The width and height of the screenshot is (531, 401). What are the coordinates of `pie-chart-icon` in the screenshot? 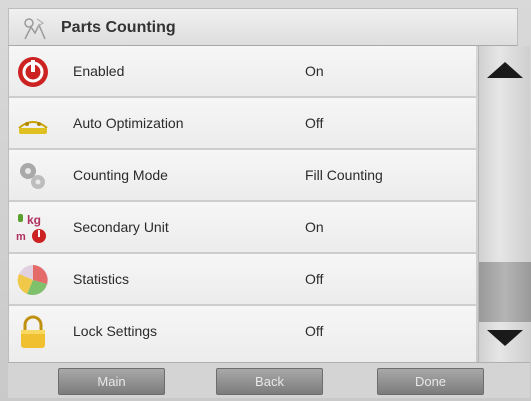 It's located at (32, 280).